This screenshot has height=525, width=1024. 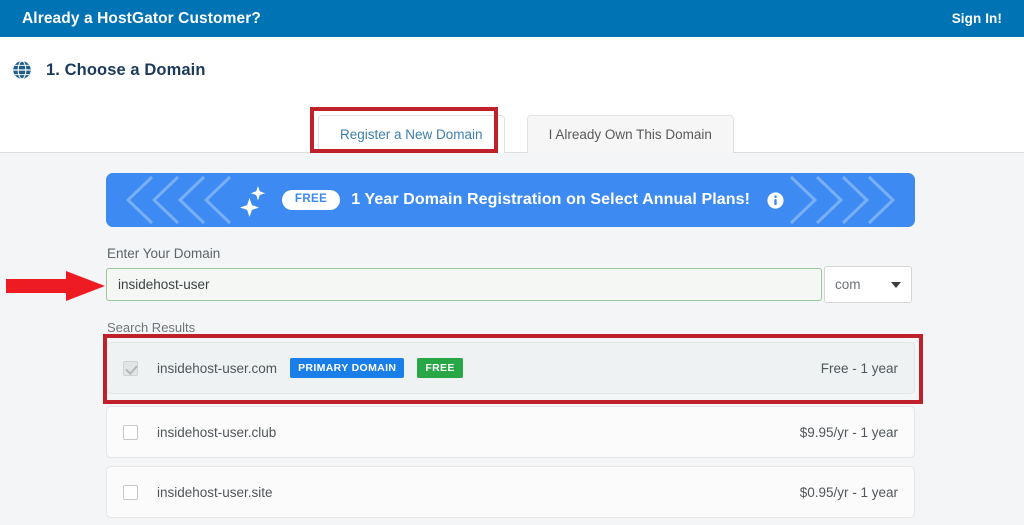 I want to click on tab-register-new-domain-label: Register a New Domain, so click(x=411, y=134).